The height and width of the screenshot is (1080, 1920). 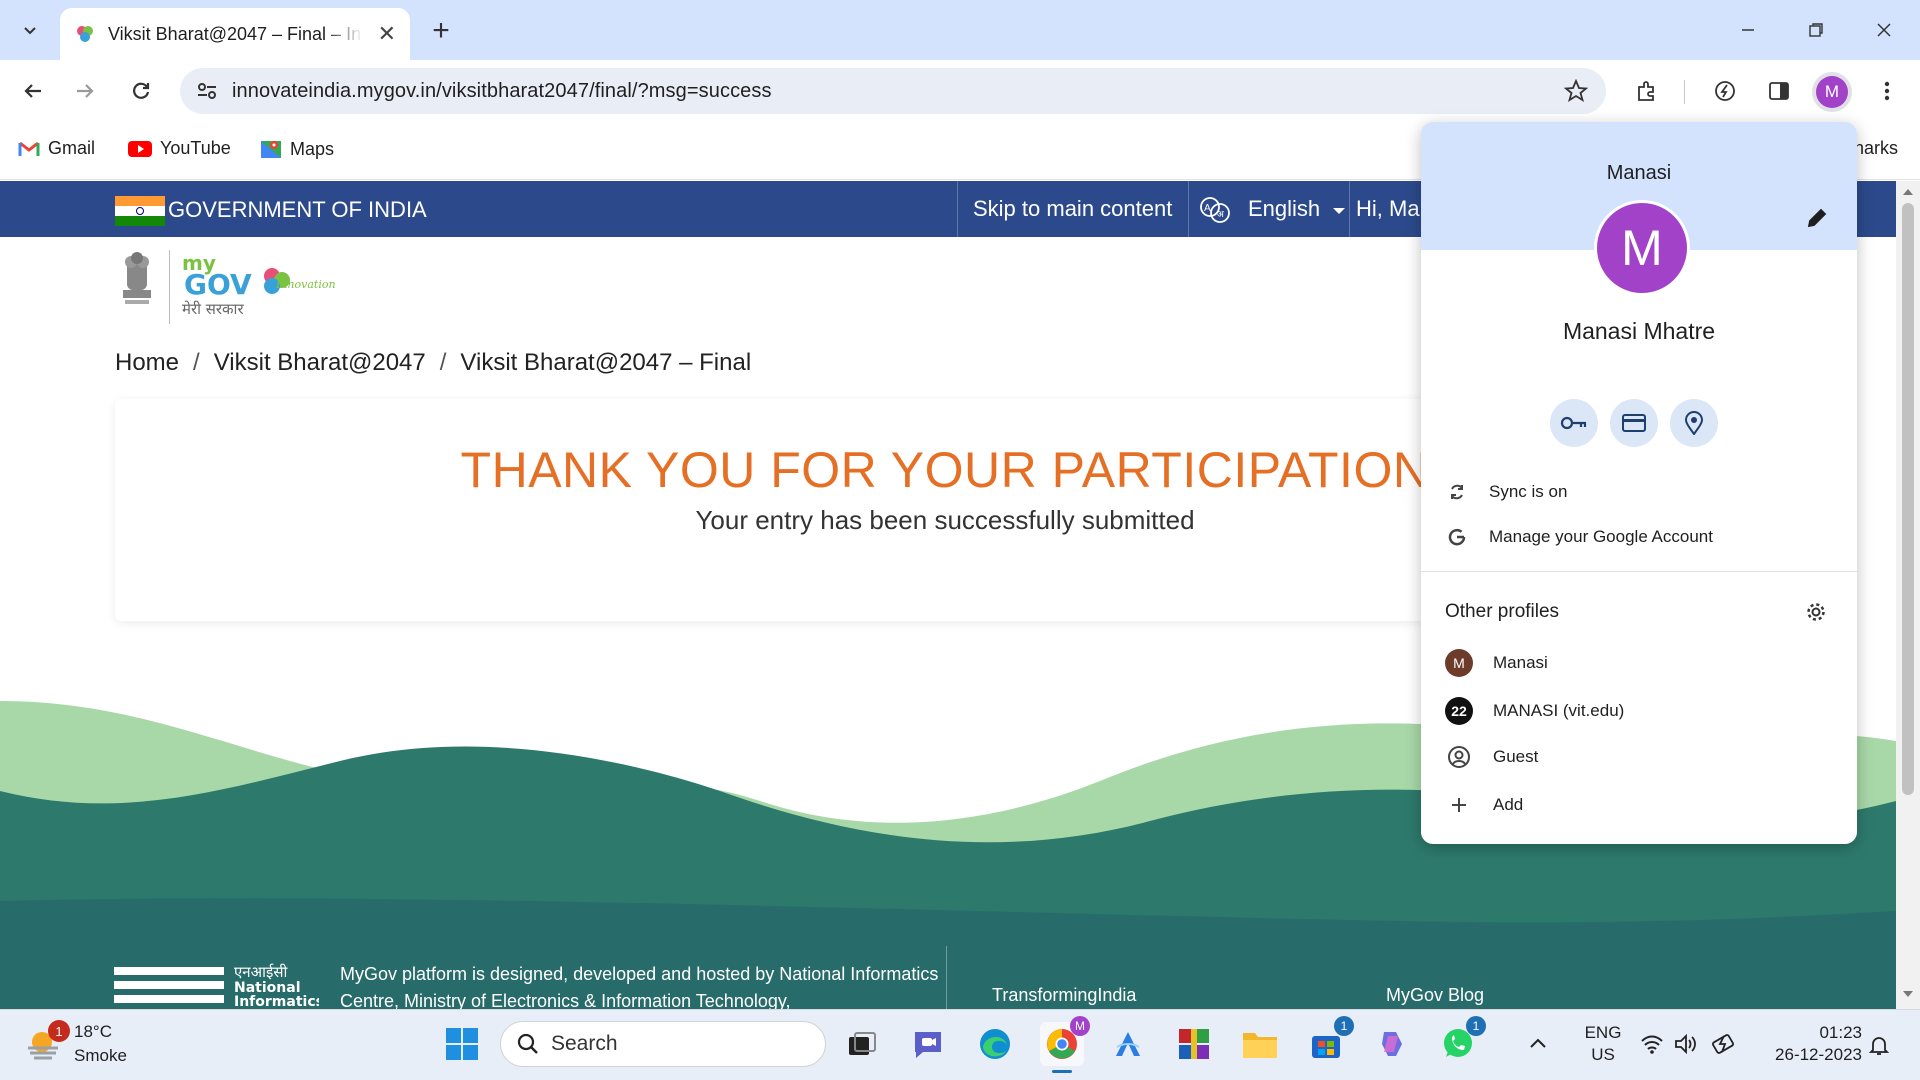 What do you see at coordinates (1491, 757) in the screenshot?
I see `profile-item-guest: Guest` at bounding box center [1491, 757].